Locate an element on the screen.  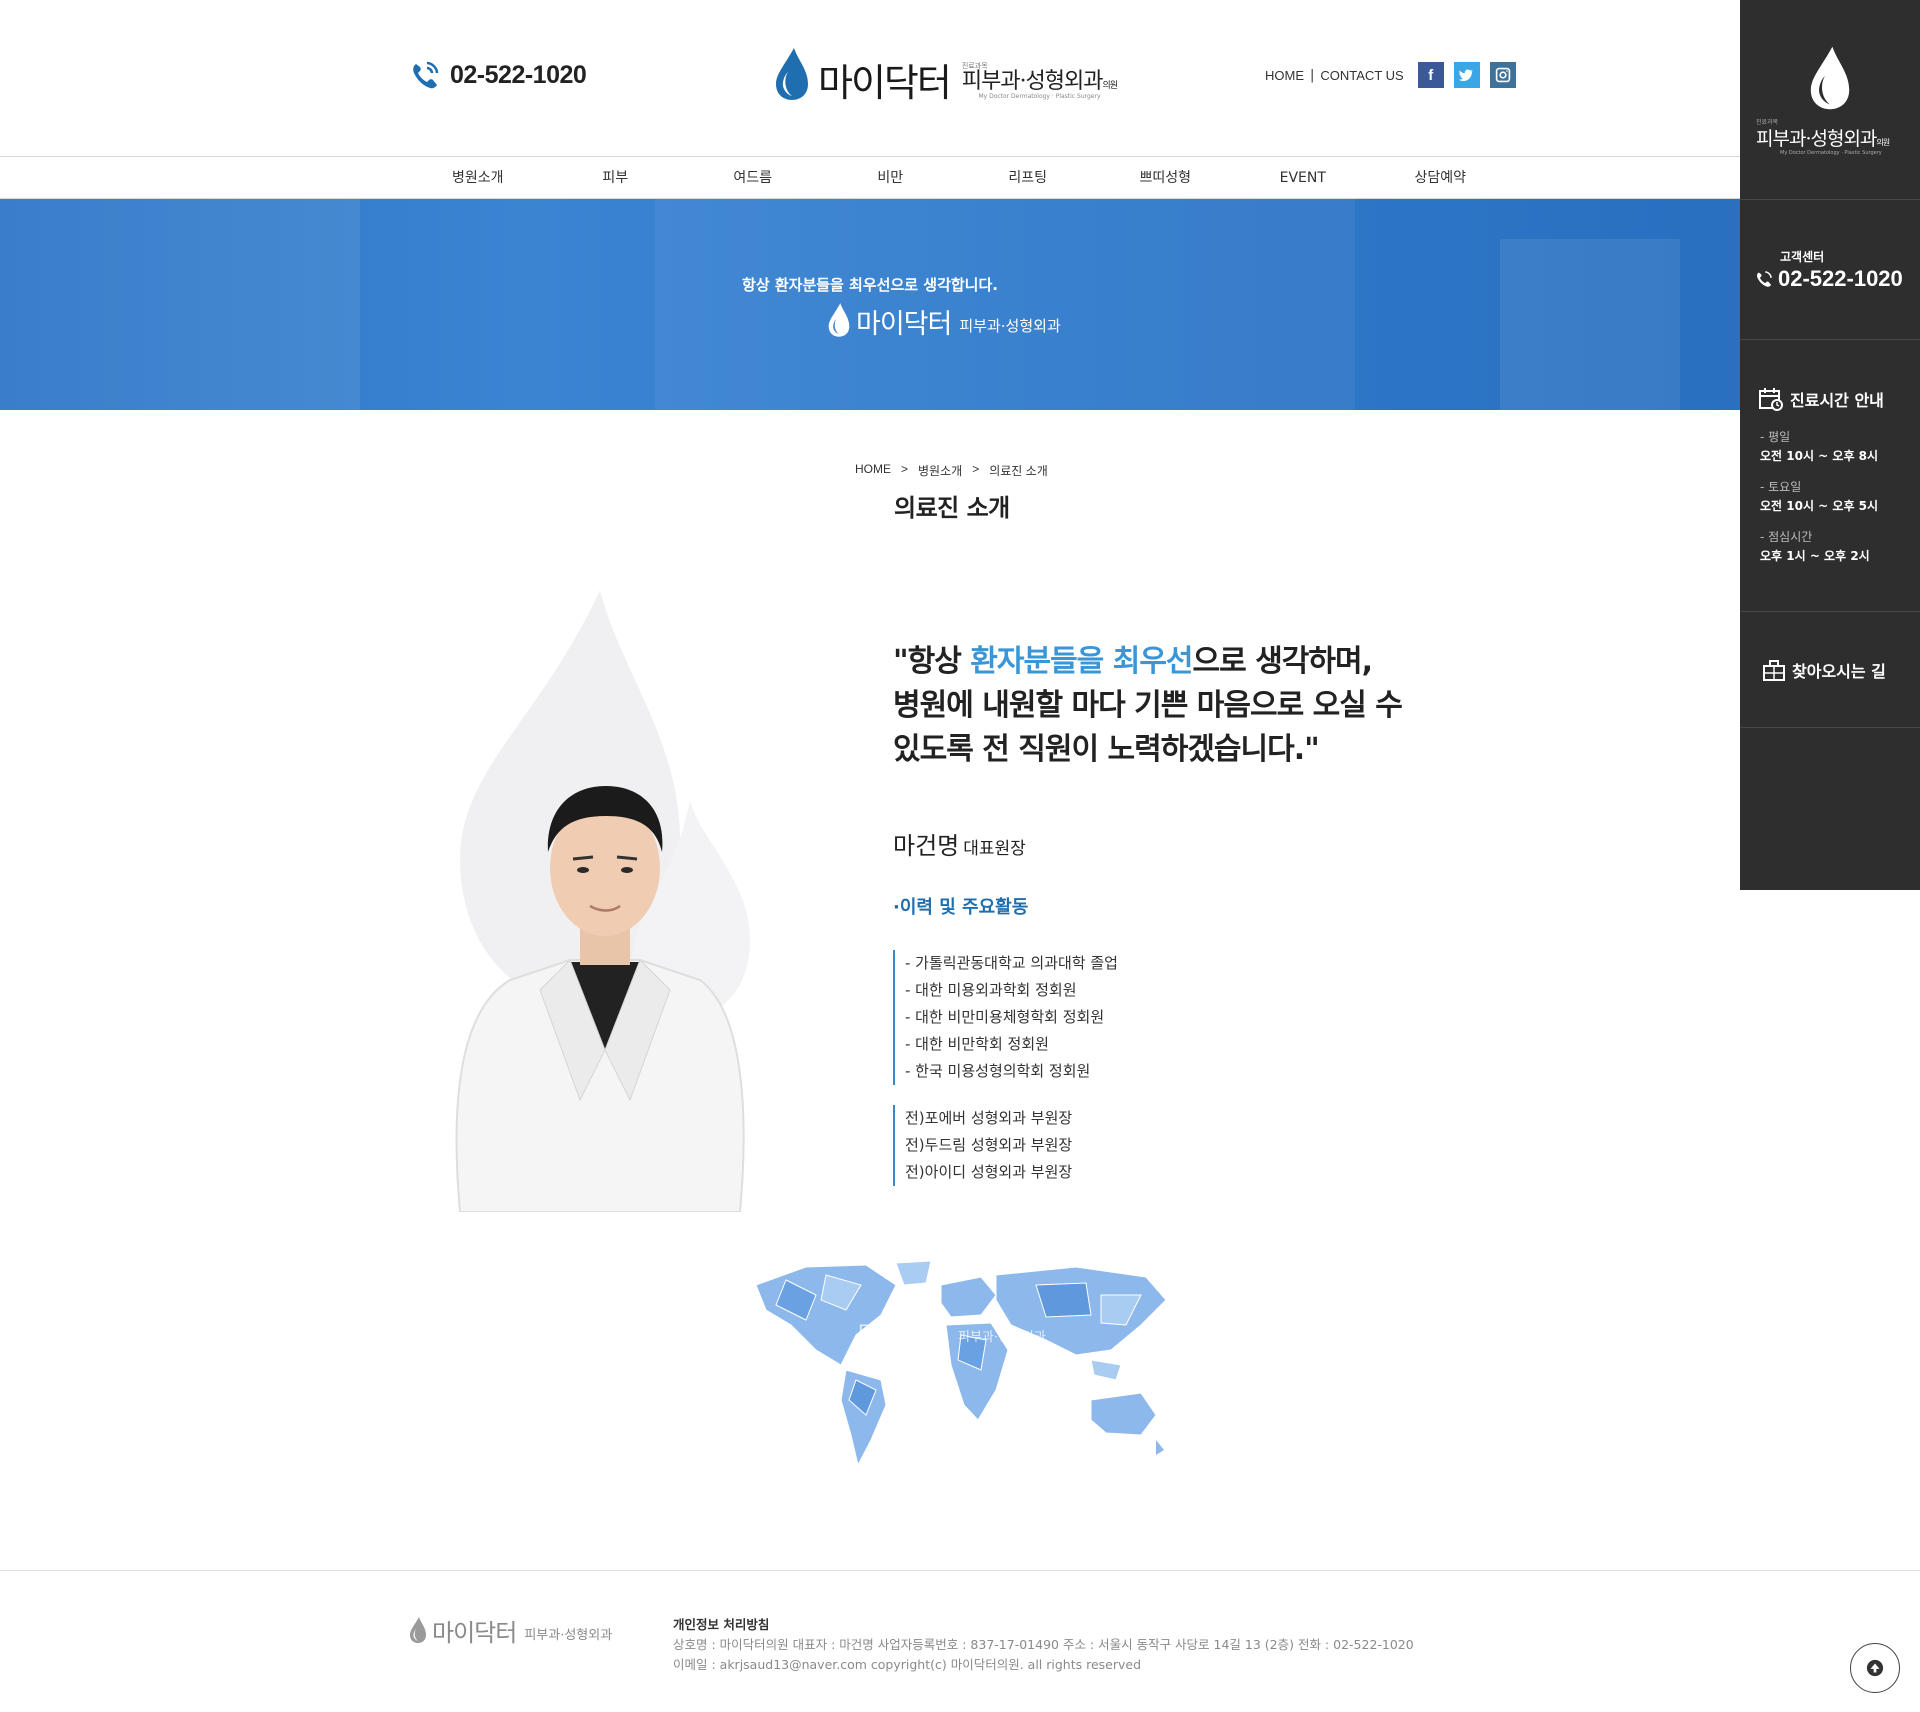
banner-tagline: 항상 환자분들을 최우선으로 생각합니다. is located at coordinates (870, 285).